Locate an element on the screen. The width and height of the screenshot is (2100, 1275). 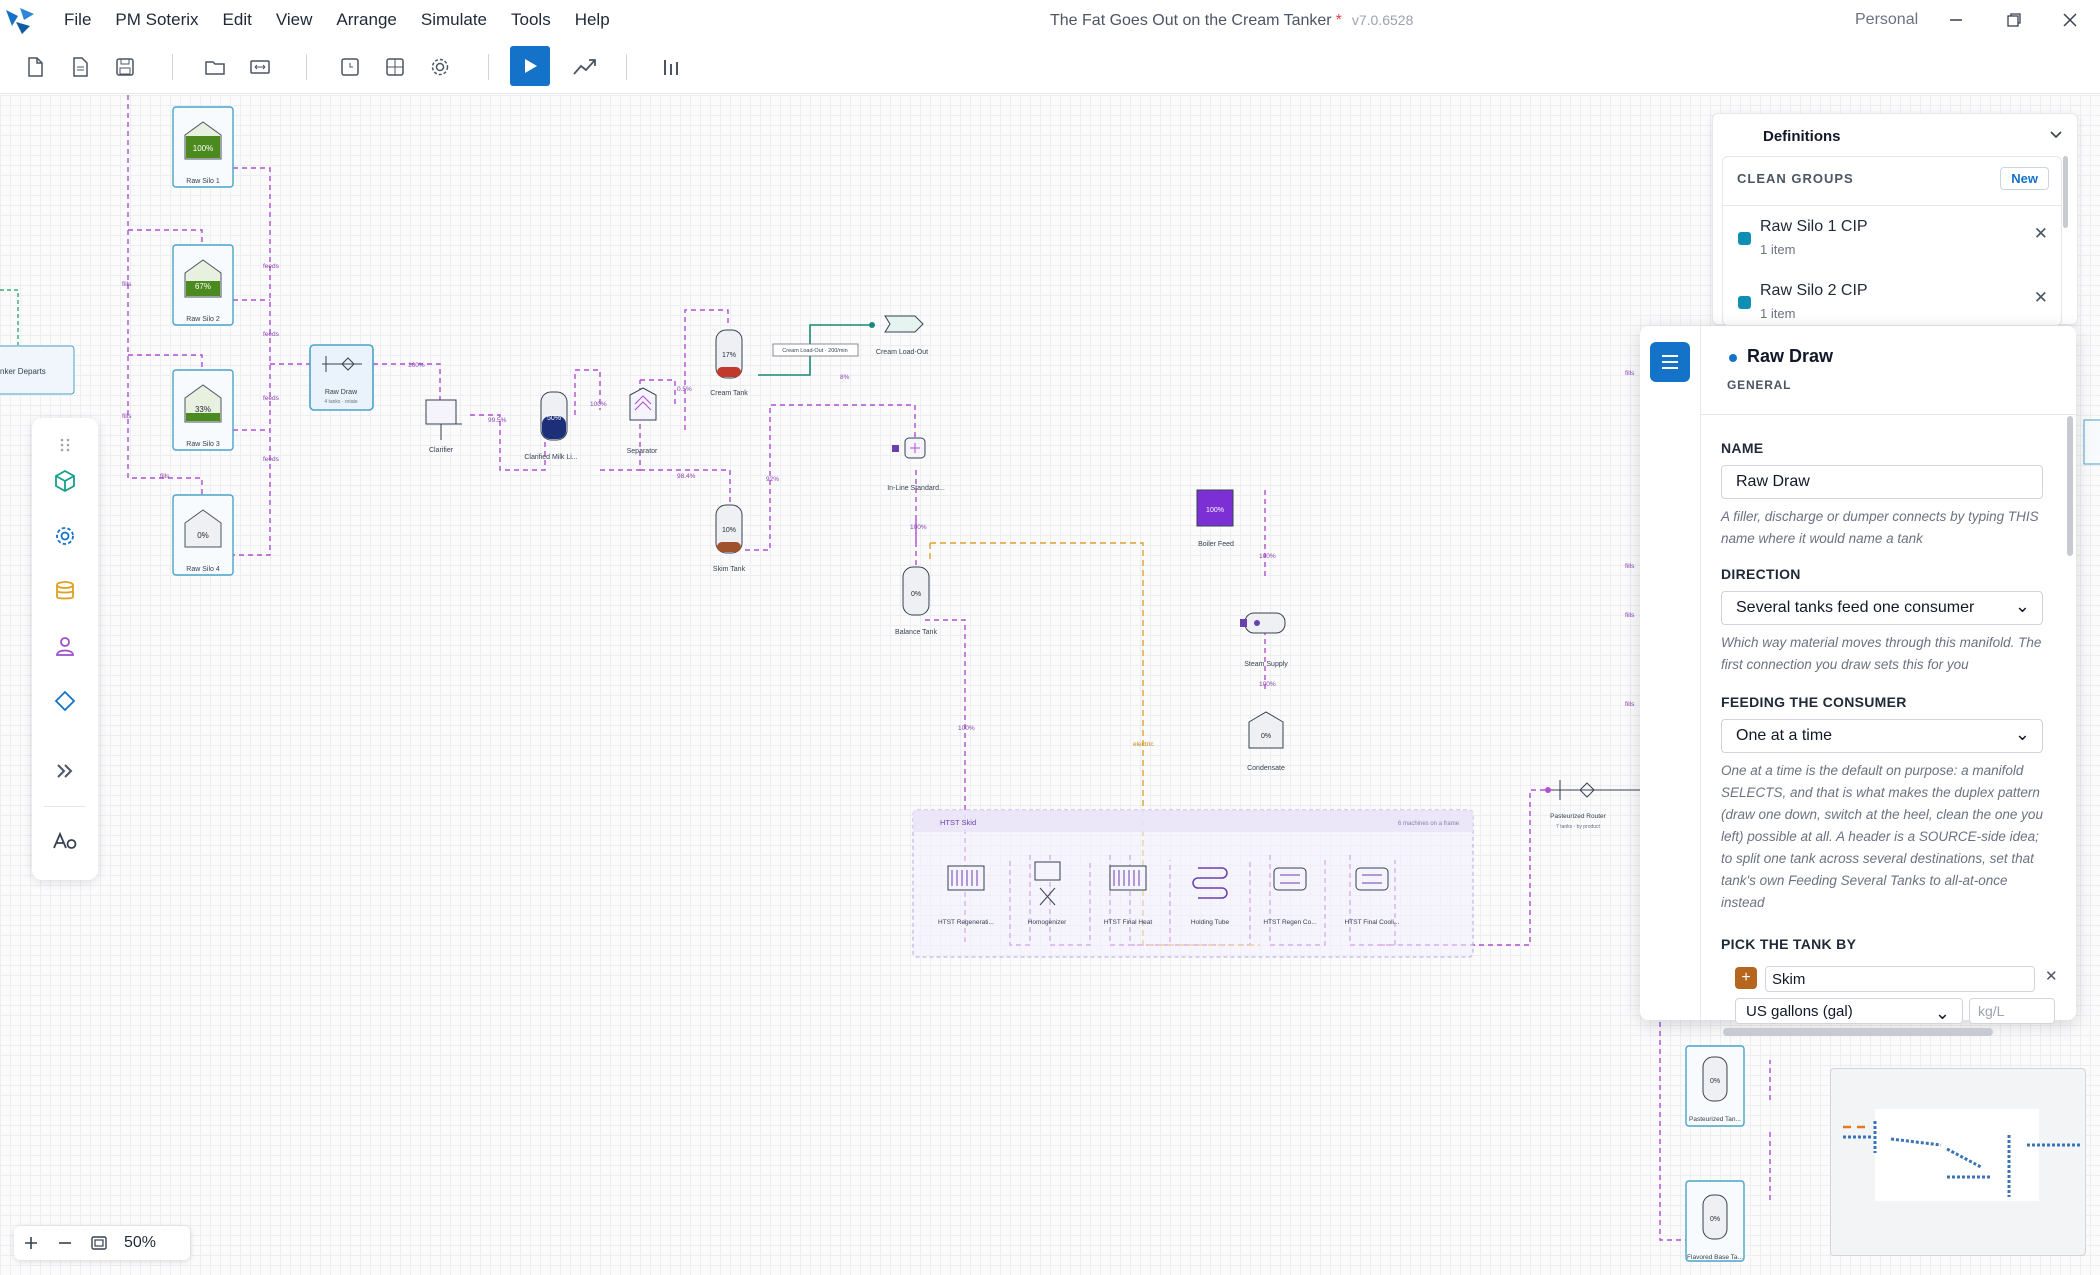
silo-level: 0% is located at coordinates (203, 535).